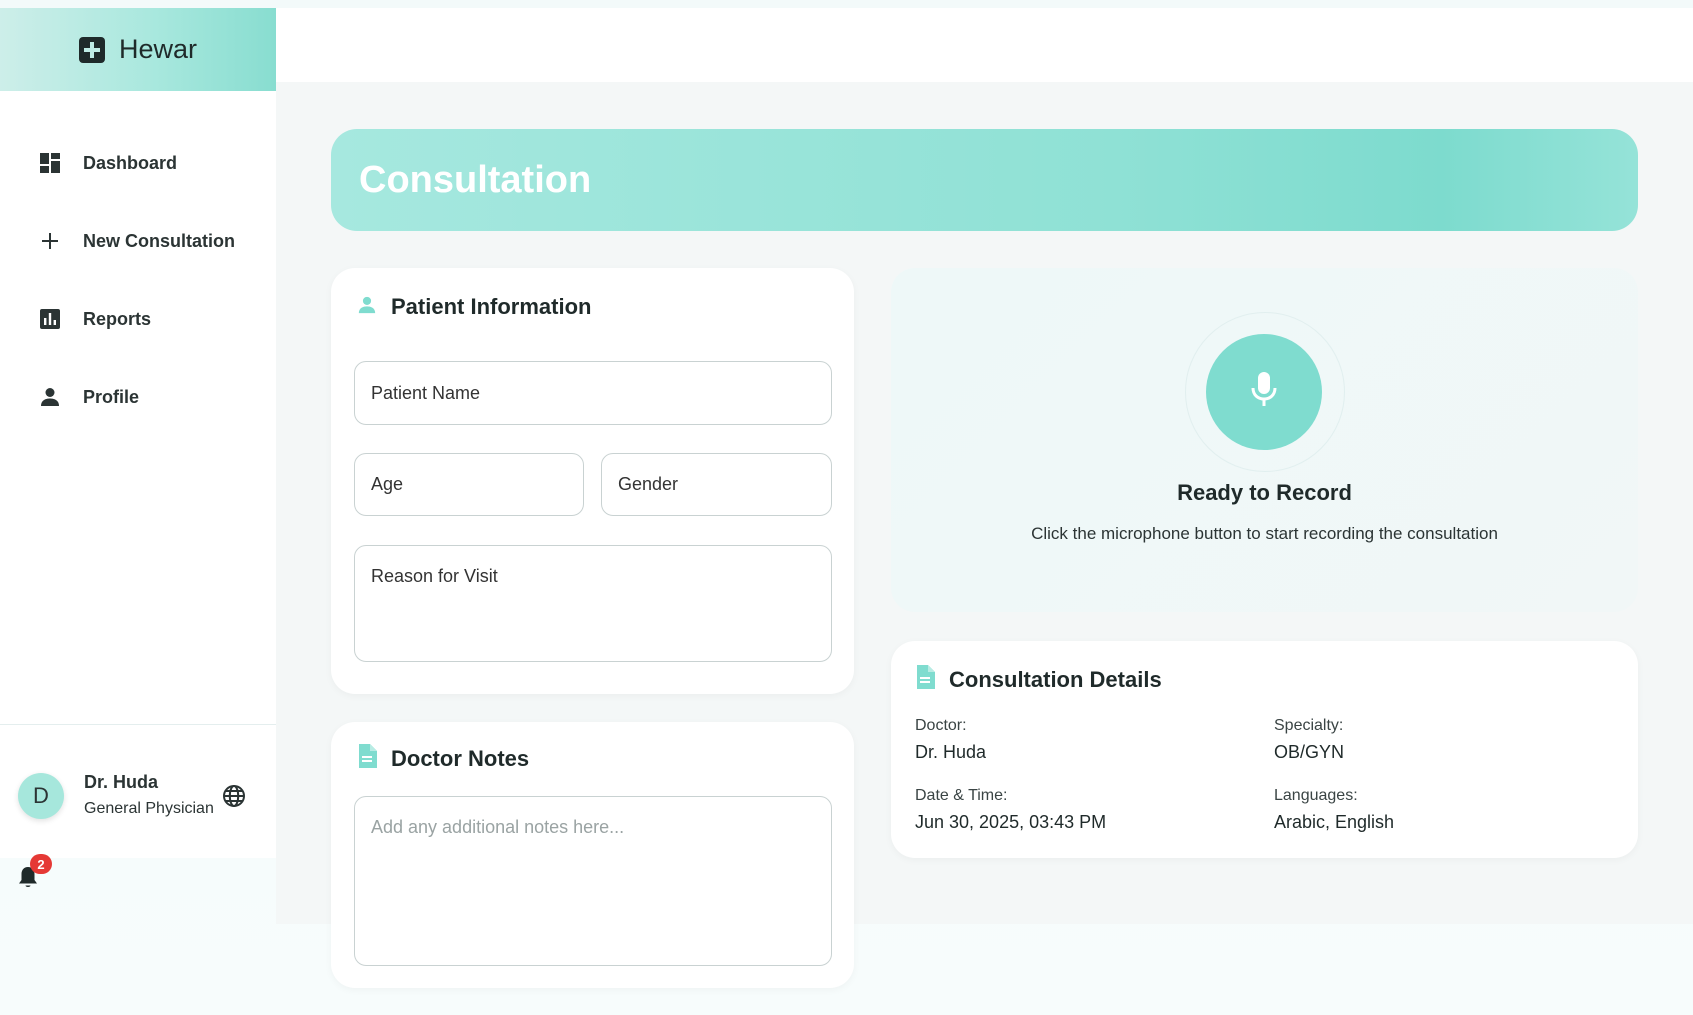 The height and width of the screenshot is (1015, 1693). I want to click on sidebar: Hewar Dashboard New Consultation Reports, so click(138, 433).